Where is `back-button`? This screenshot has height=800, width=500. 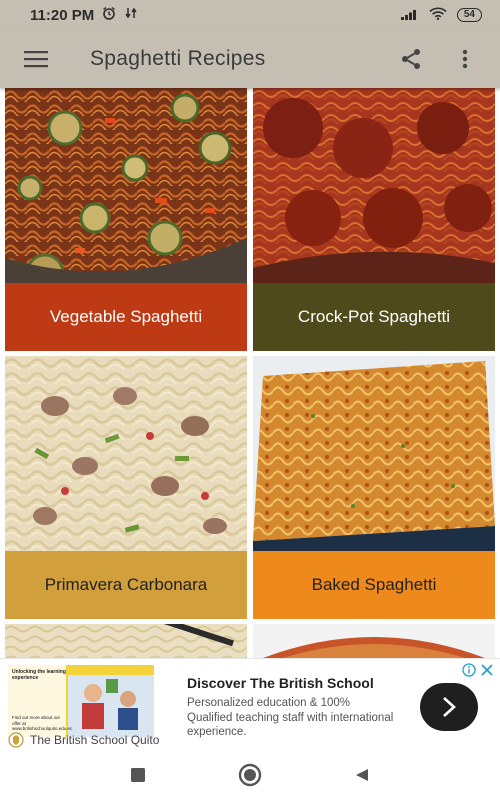
back-button is located at coordinates (362, 775).